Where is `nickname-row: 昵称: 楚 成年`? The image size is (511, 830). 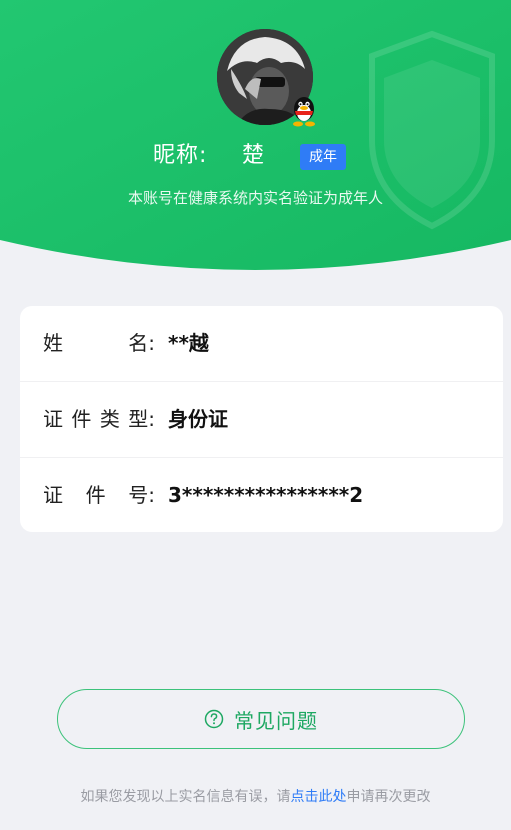
nickname-row: 昵称: 楚 成年 is located at coordinates (255, 156).